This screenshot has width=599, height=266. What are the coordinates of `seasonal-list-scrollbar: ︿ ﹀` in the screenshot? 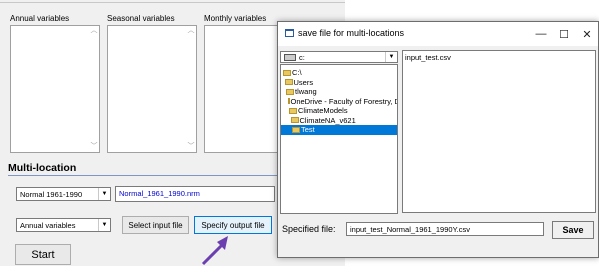 It's located at (191, 89).